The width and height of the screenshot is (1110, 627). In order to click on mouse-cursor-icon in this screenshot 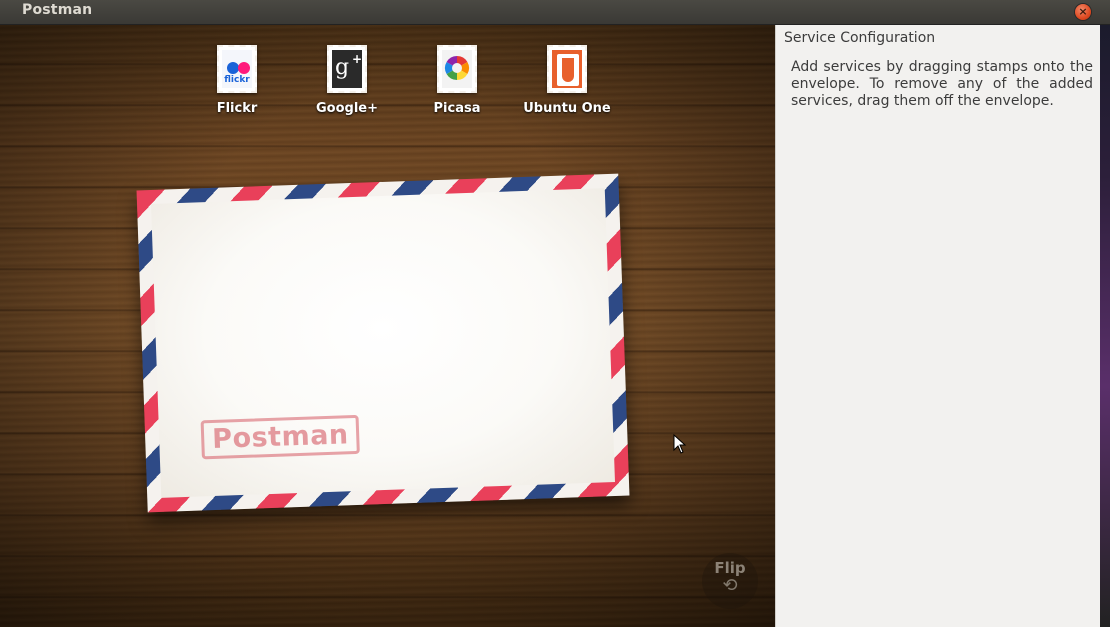, I will do `click(680, 444)`.